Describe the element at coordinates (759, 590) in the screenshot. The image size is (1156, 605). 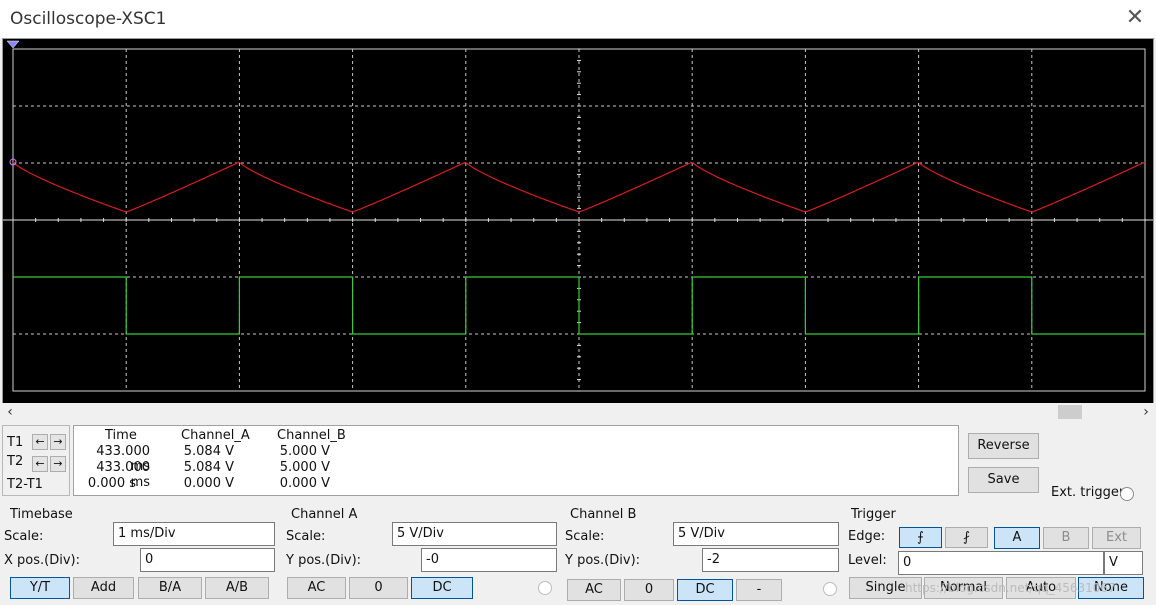
I see `channel-b-negative-button: -` at that location.